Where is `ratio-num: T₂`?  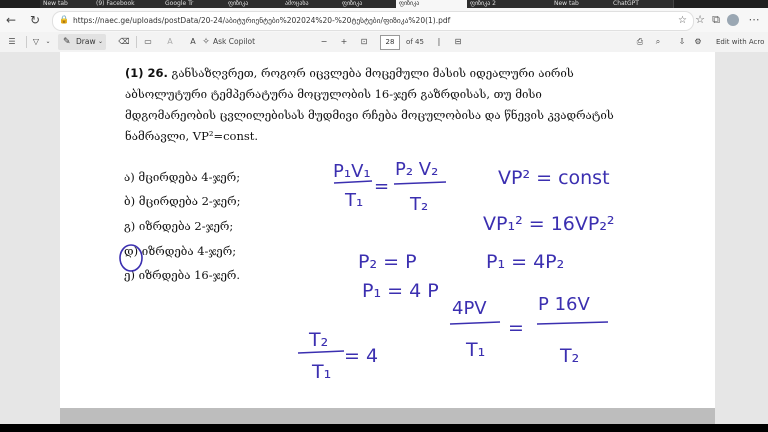
ratio-num: T₂ is located at coordinates (318, 340).